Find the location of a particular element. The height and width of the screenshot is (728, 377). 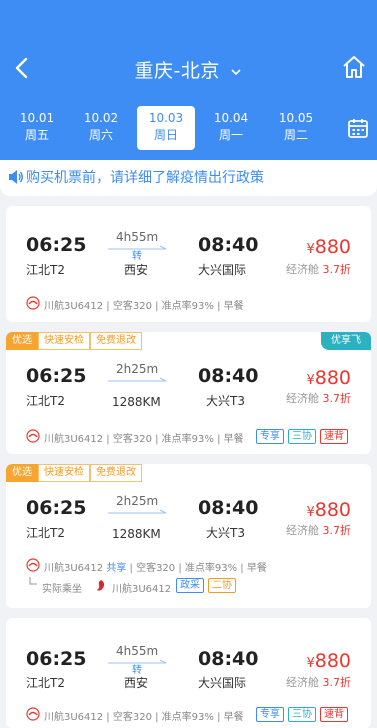

date-tab-weekday: 周一 is located at coordinates (230, 135).